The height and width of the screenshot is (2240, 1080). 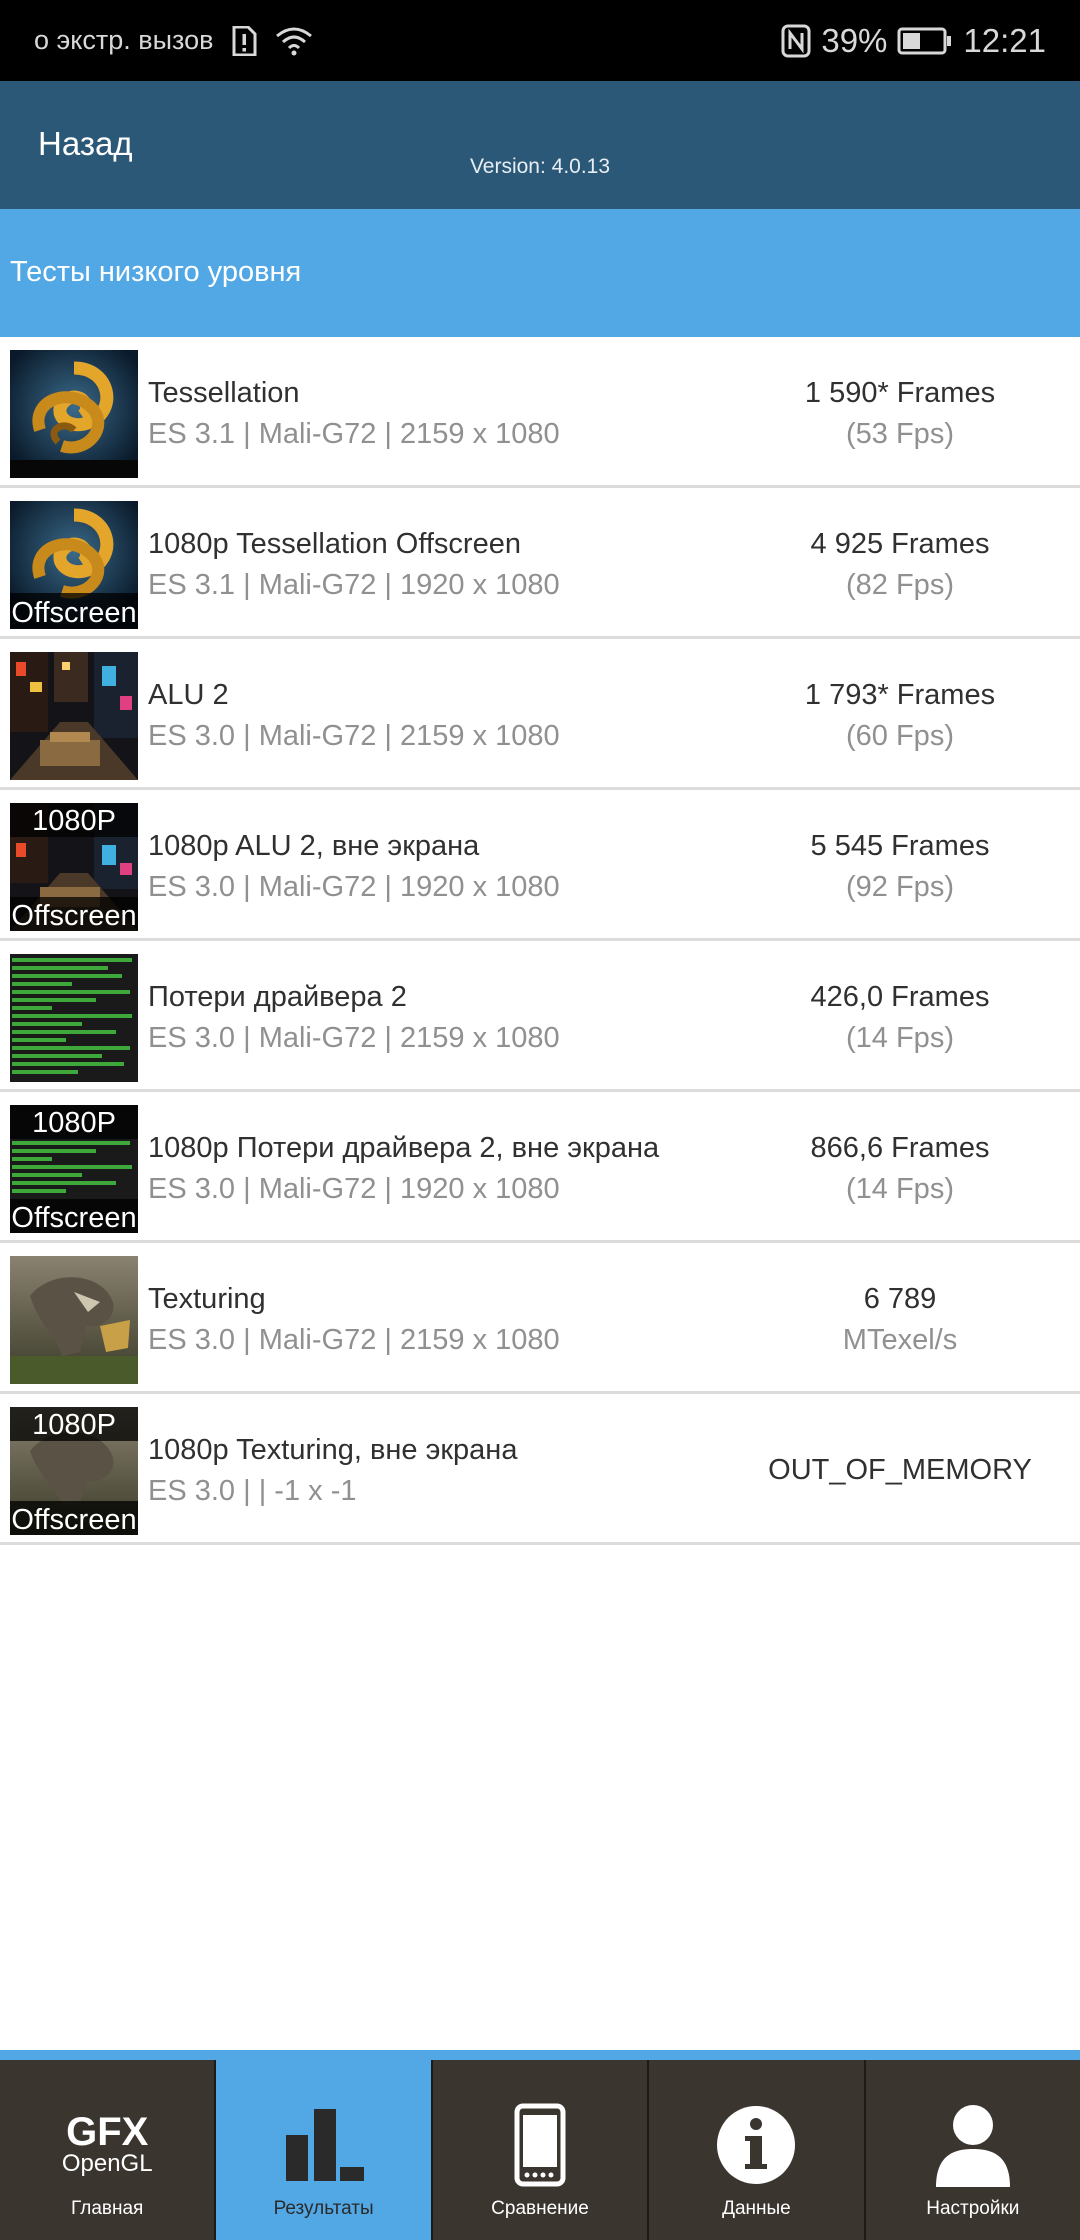 I want to click on nav-settings: Настройки, so click(x=973, y=2150).